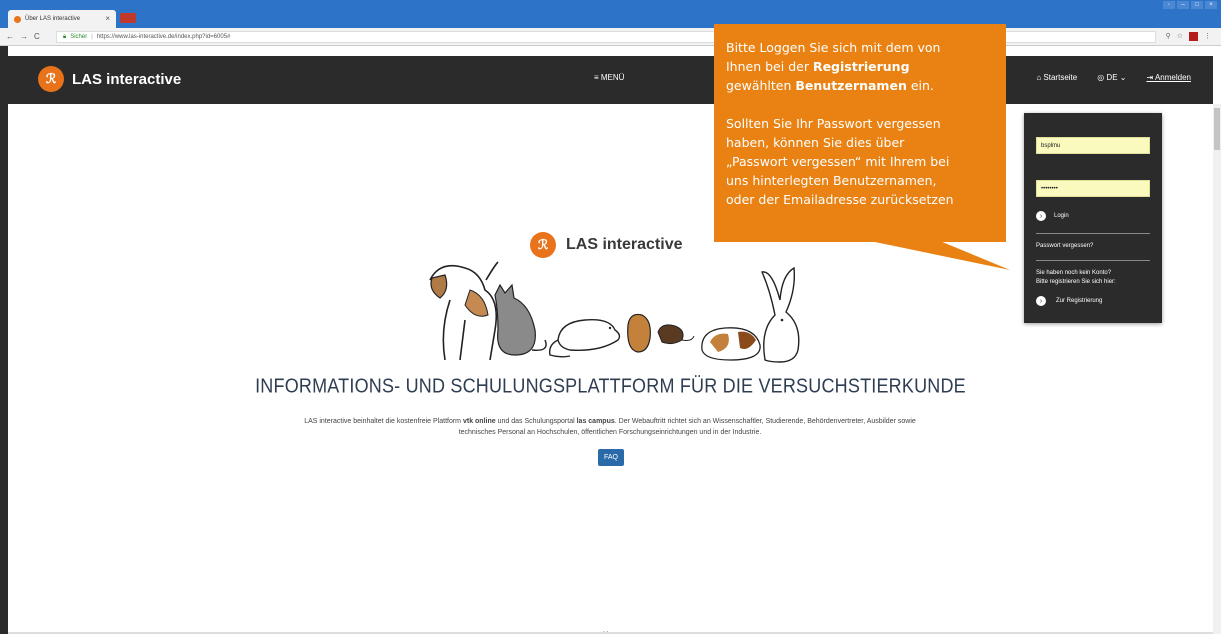 The image size is (1221, 634). Describe the element at coordinates (761, 85) in the screenshot. I see `callout-text: gewählten` at that location.